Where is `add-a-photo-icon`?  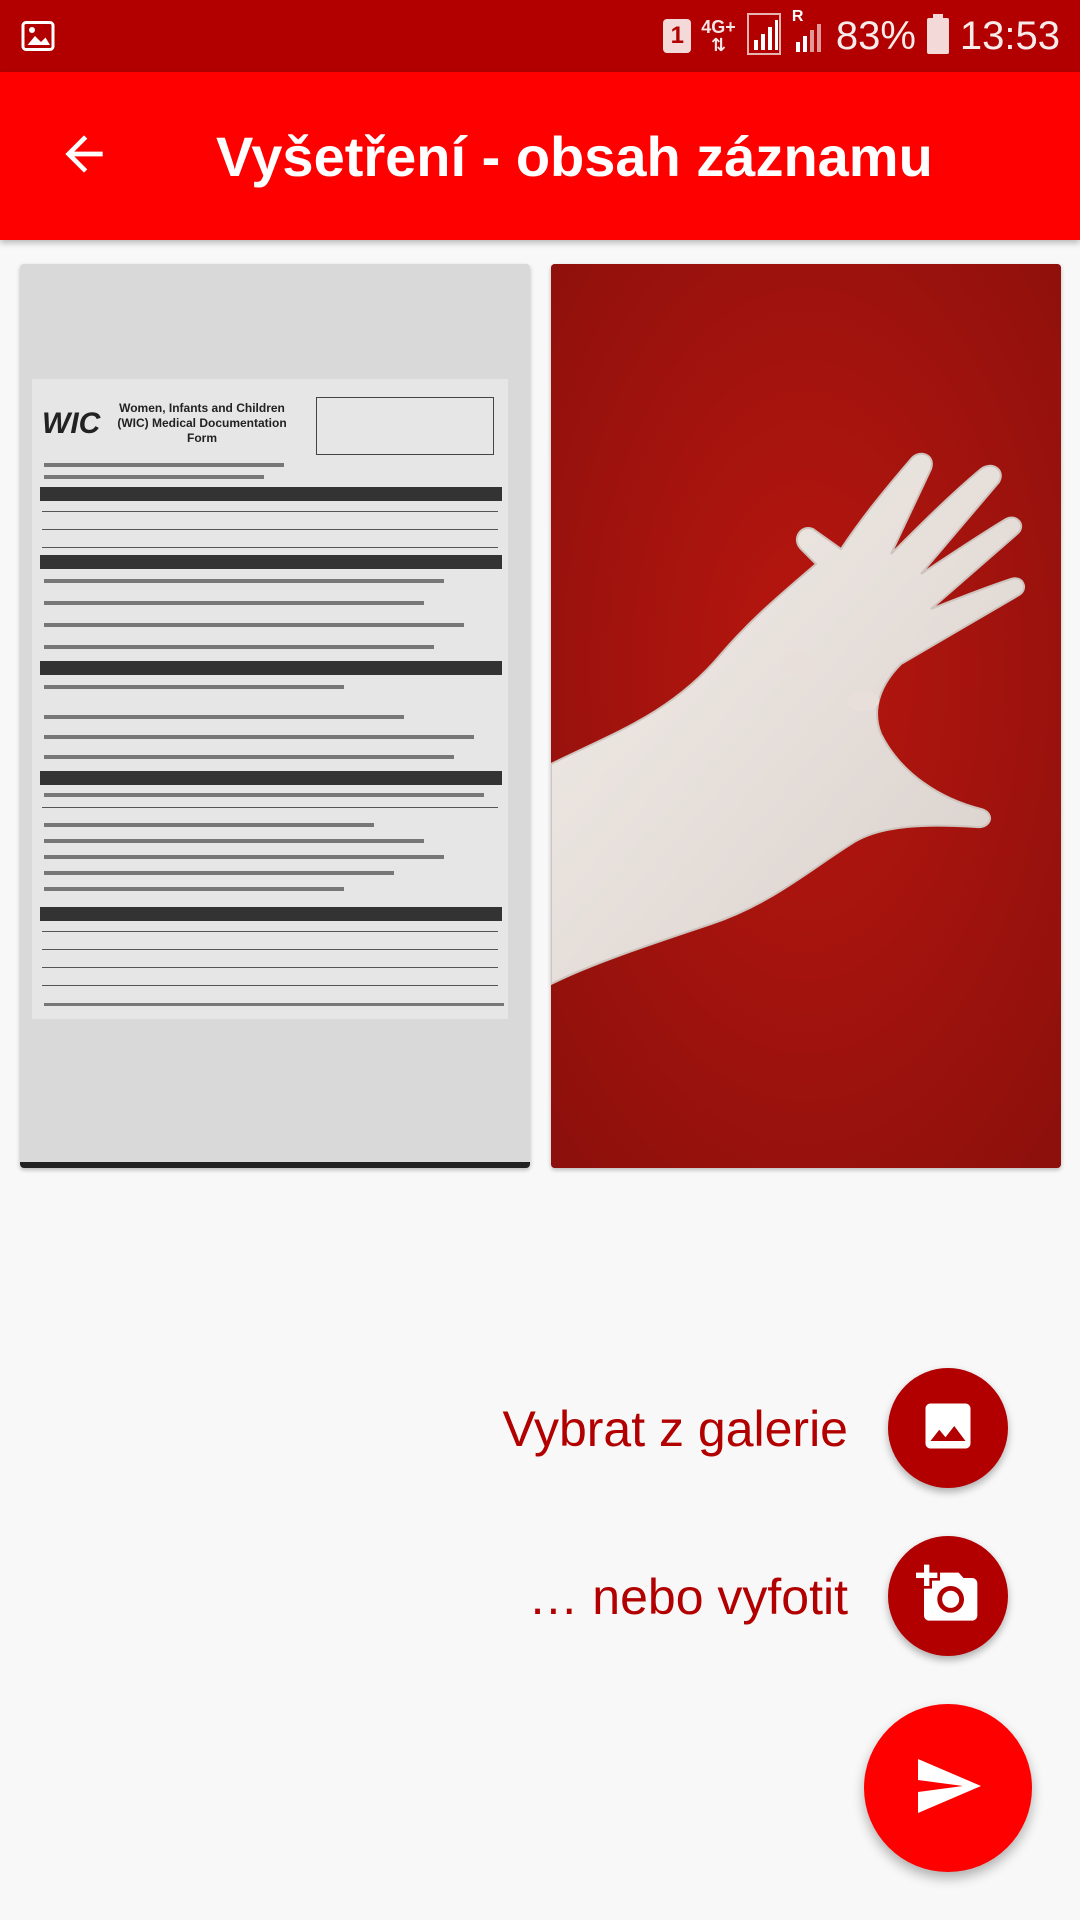 add-a-photo-icon is located at coordinates (948, 1596).